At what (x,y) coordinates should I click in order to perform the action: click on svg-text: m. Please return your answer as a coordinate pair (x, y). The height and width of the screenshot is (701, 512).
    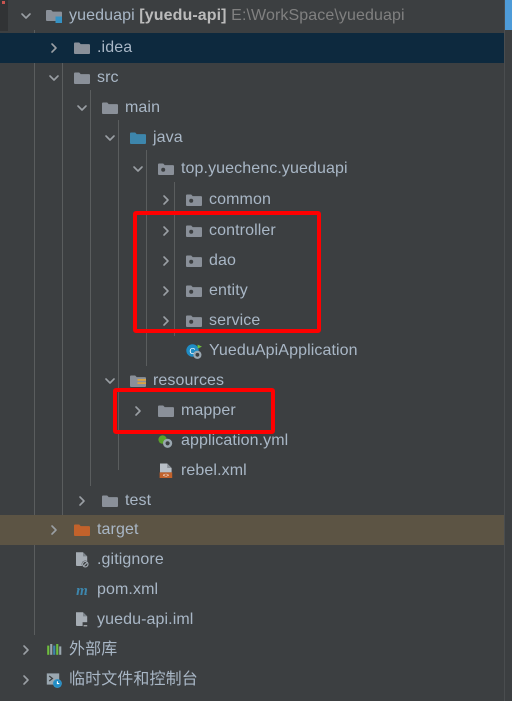
    Looking at the image, I should click on (82, 591).